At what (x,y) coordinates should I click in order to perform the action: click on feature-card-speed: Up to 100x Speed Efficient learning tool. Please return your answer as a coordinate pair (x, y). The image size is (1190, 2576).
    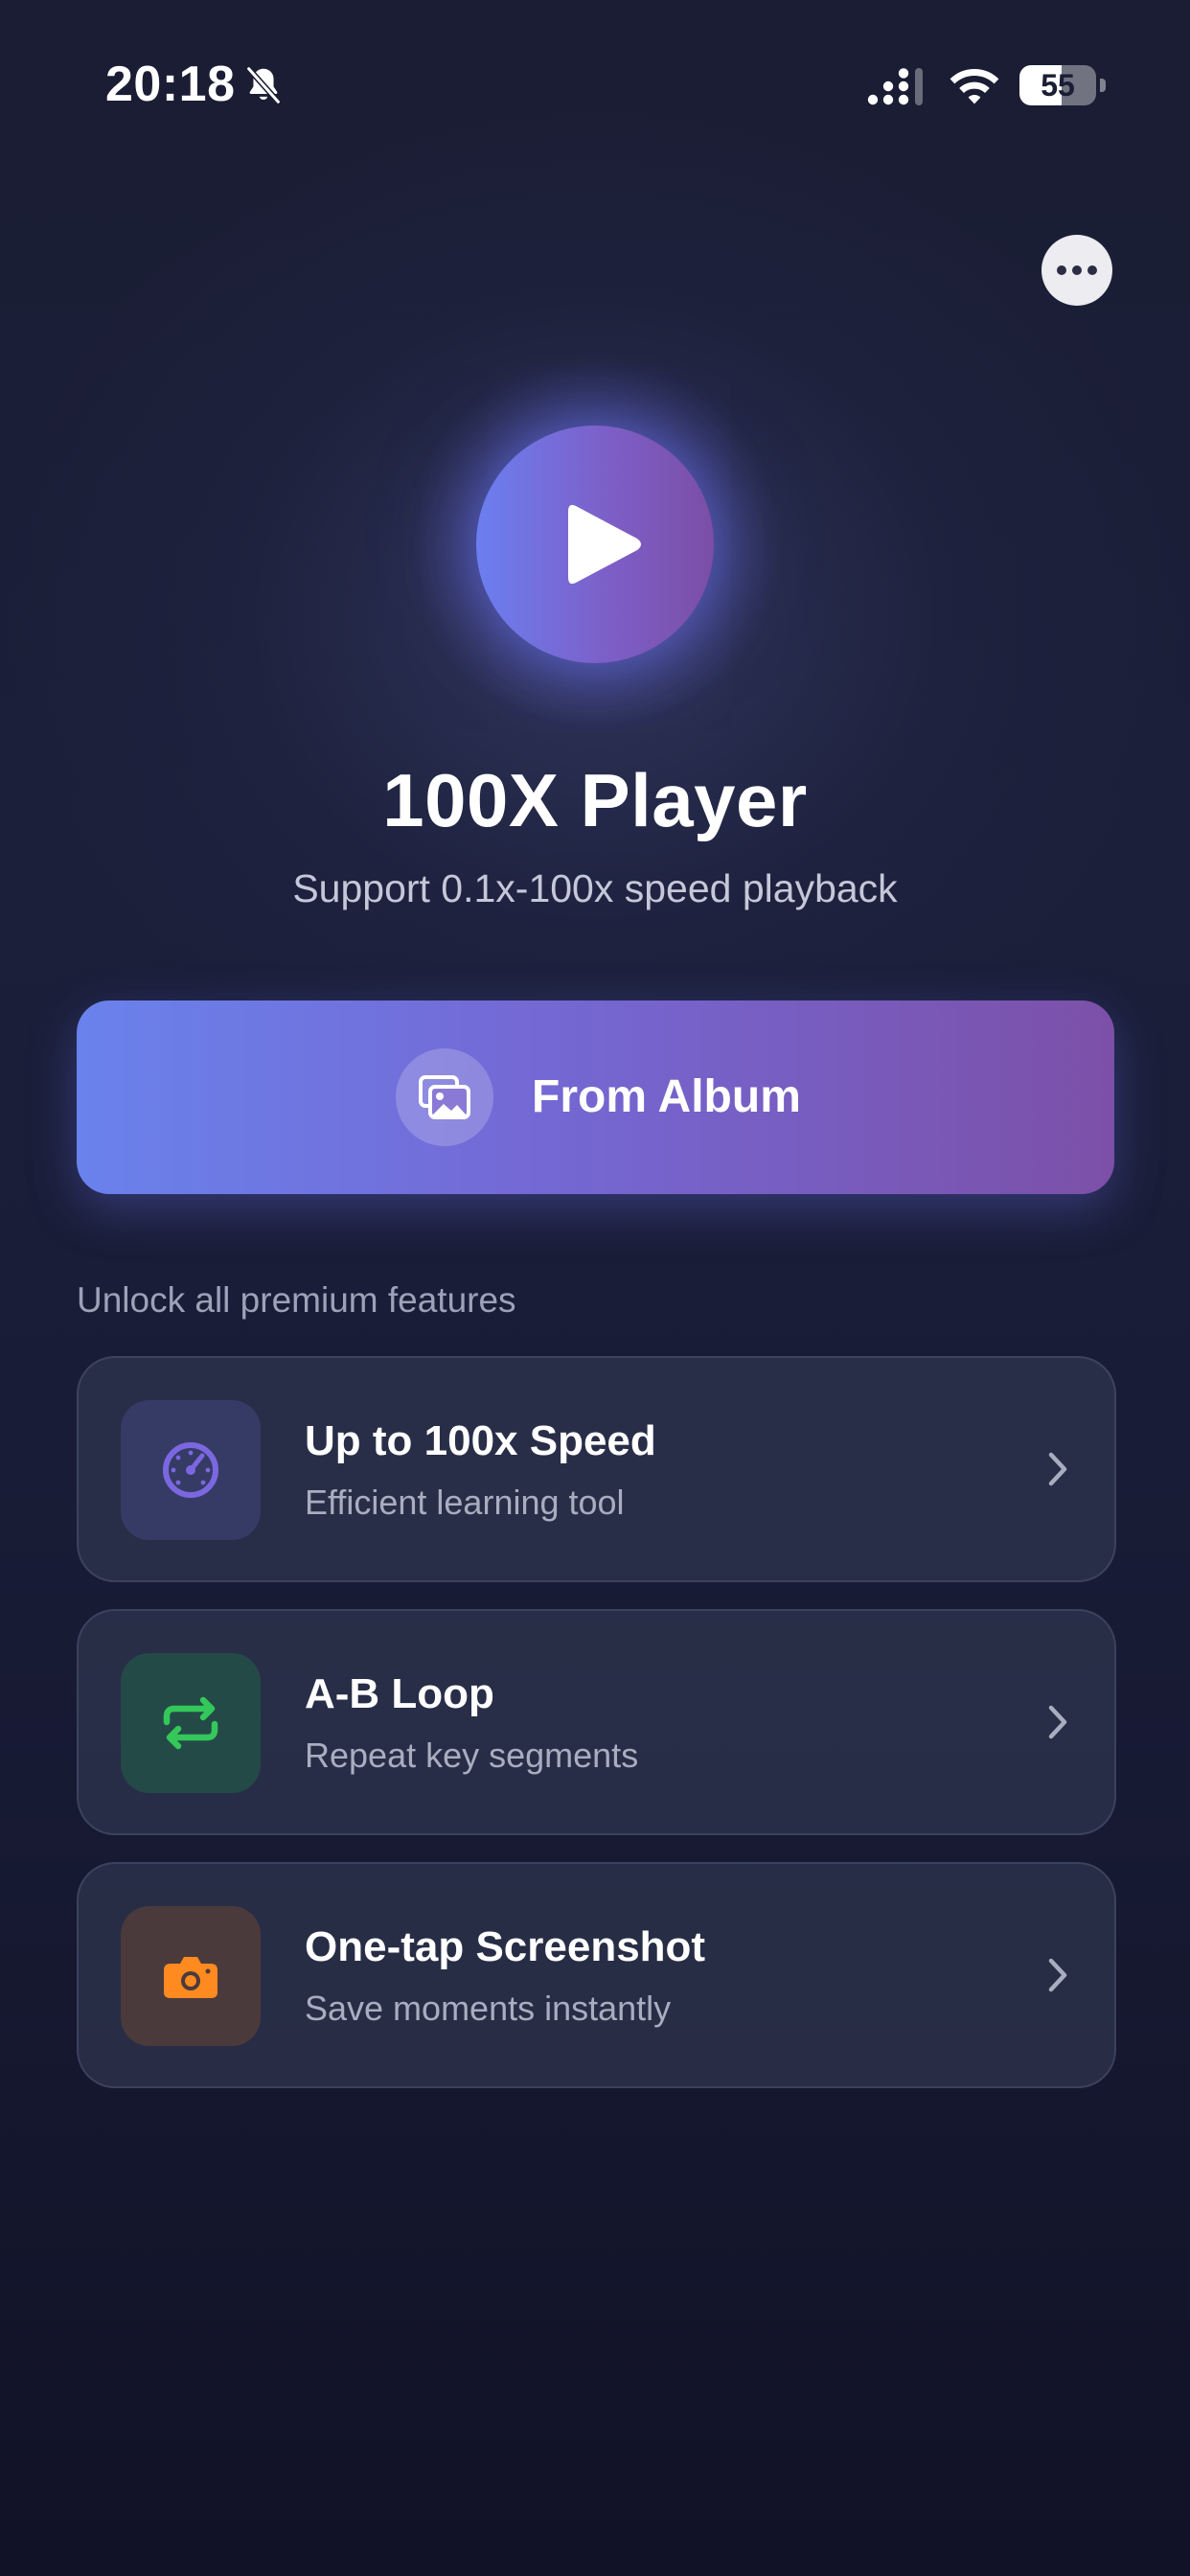
    Looking at the image, I should click on (596, 1469).